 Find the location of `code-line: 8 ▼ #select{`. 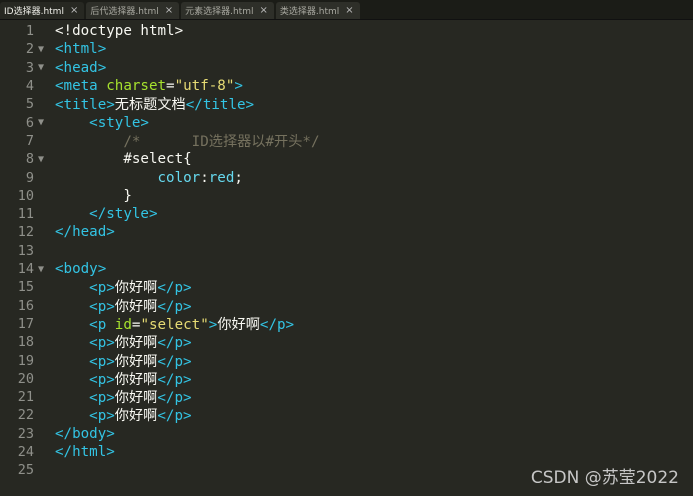

code-line: 8 ▼ #select{ is located at coordinates (346, 159).